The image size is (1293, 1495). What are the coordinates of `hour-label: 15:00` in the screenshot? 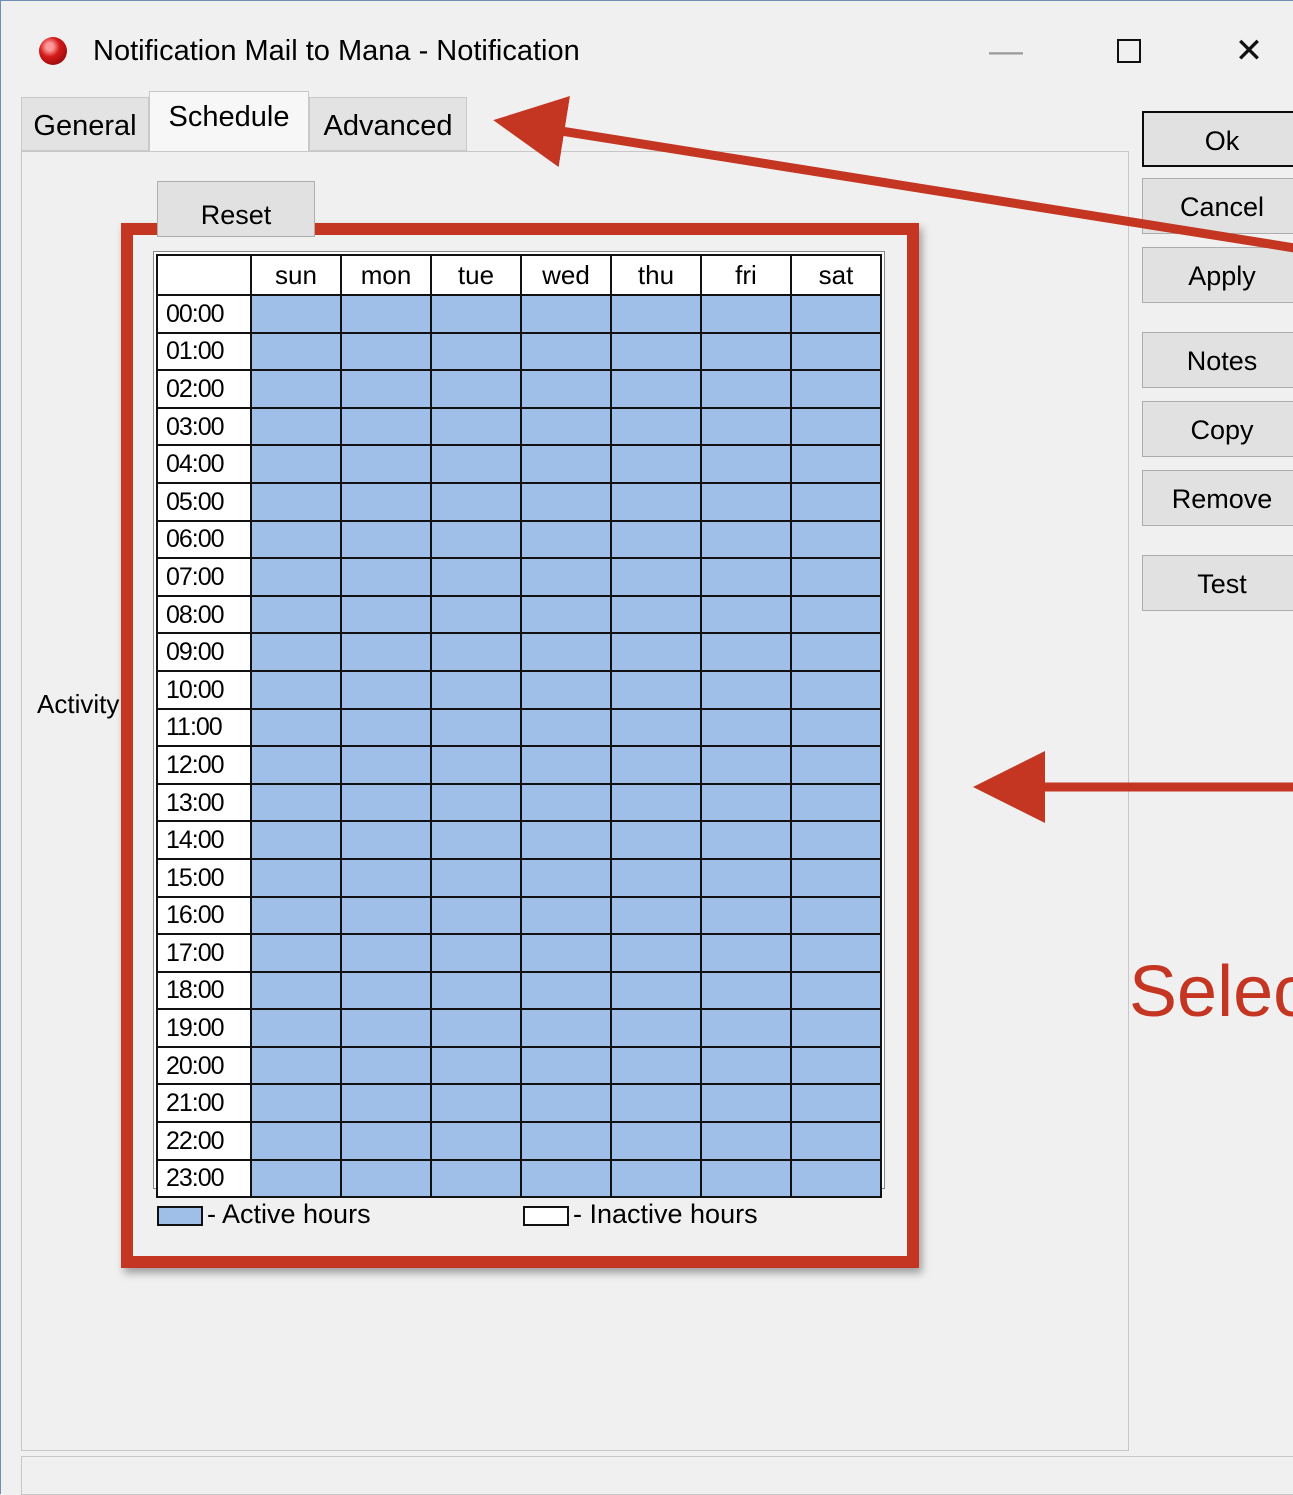 It's located at (204, 877).